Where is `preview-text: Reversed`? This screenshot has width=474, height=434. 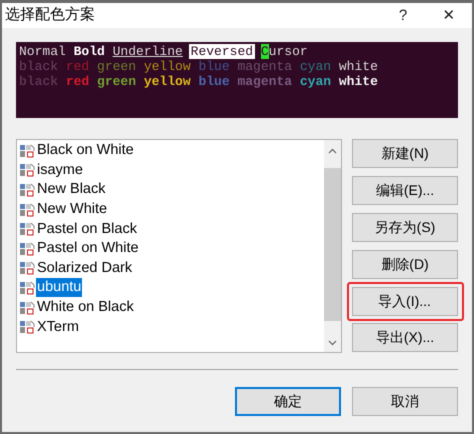 preview-text: Reversed is located at coordinates (222, 51).